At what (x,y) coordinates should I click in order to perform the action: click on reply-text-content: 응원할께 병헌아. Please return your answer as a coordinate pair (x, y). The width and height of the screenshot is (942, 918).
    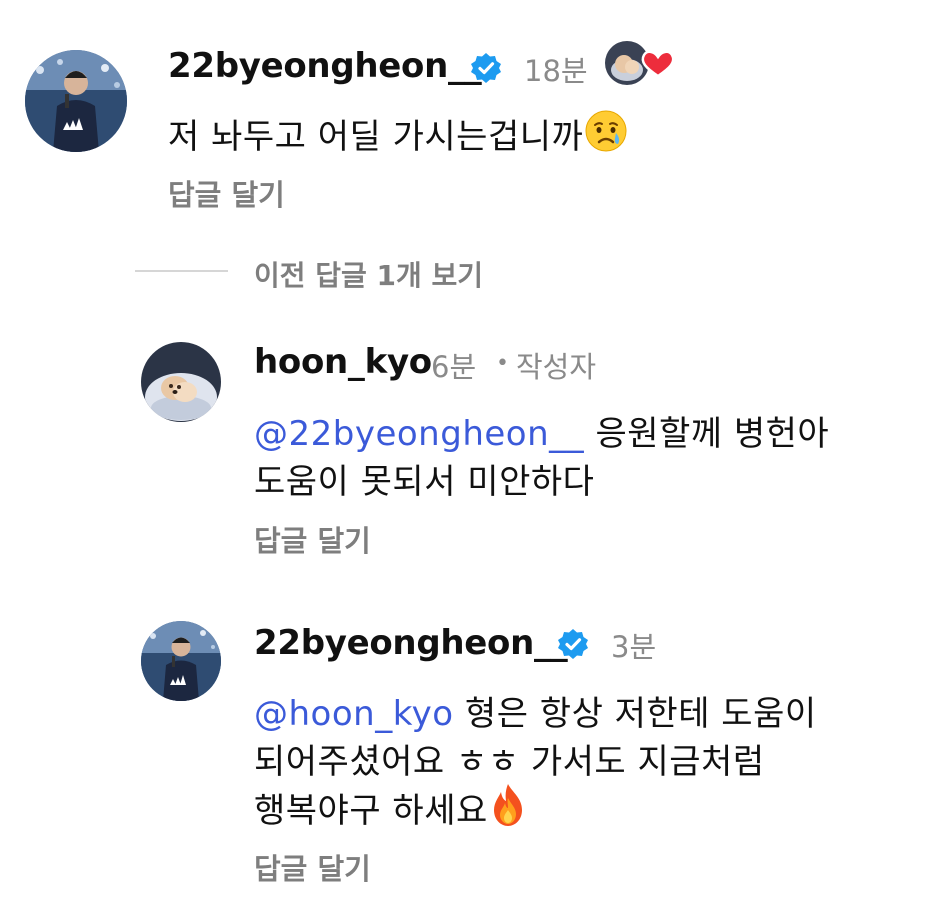
    Looking at the image, I should click on (707, 434).